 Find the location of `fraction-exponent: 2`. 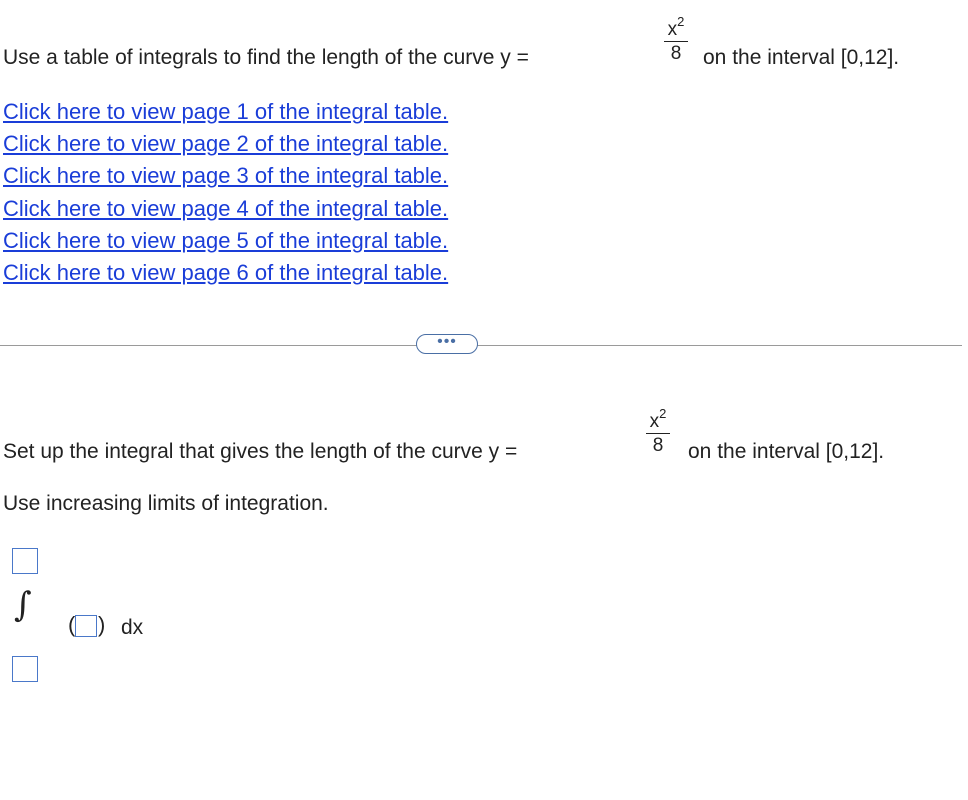

fraction-exponent: 2 is located at coordinates (681, 21).